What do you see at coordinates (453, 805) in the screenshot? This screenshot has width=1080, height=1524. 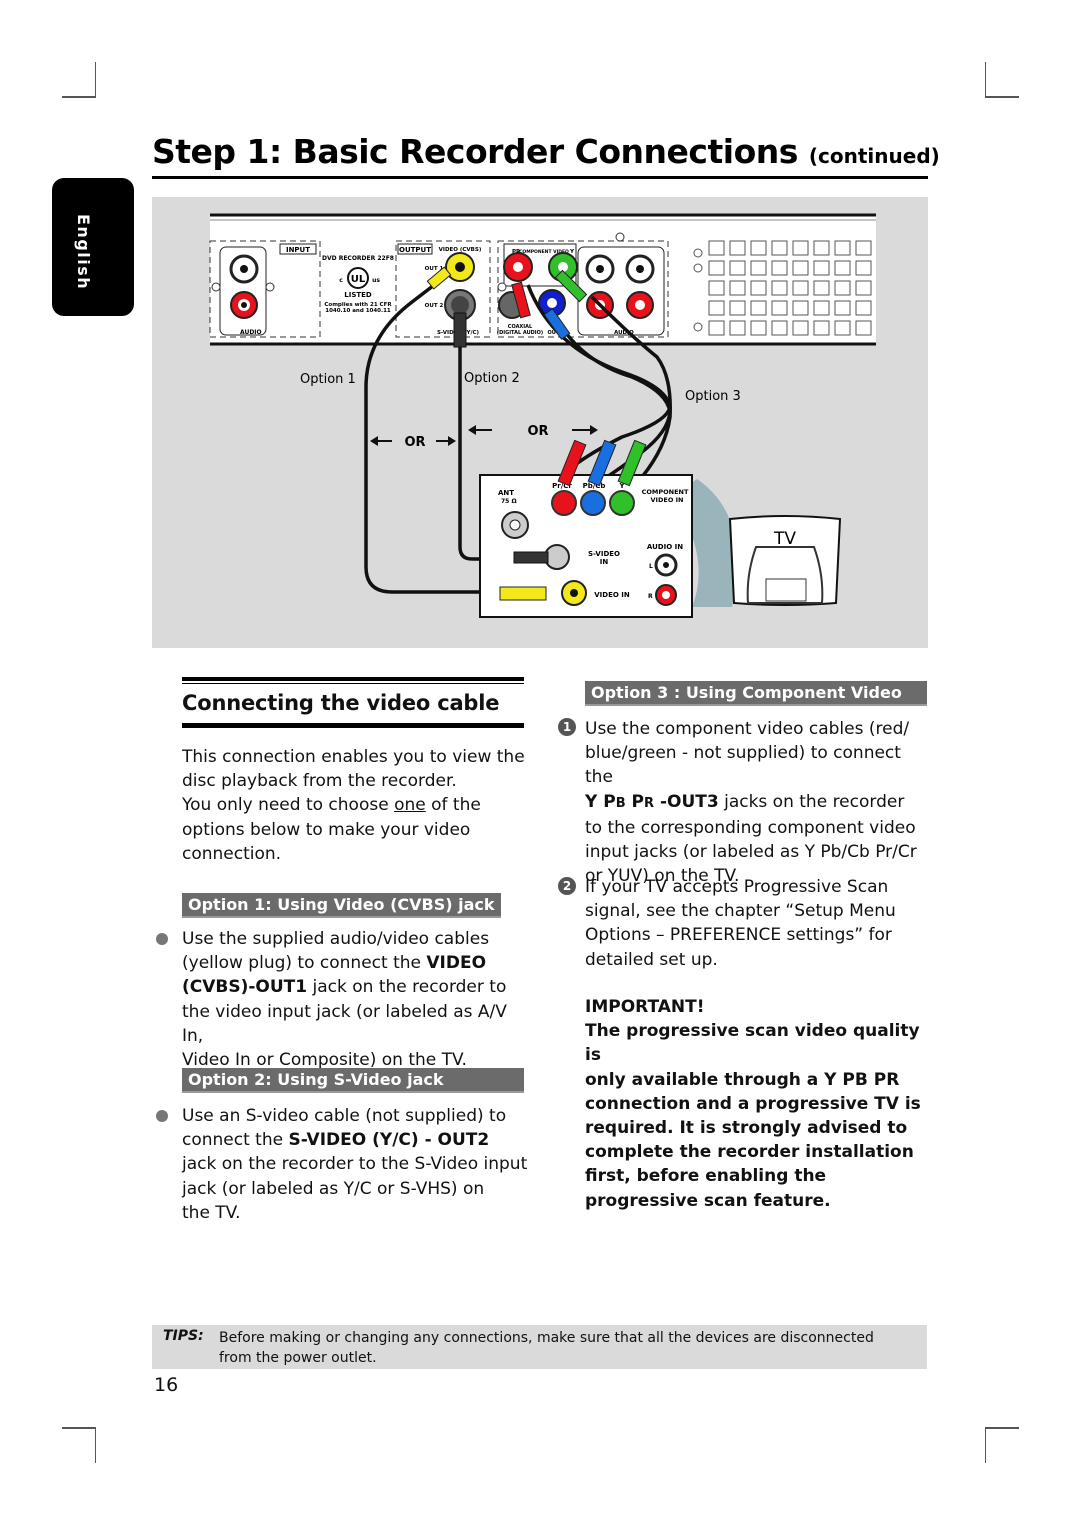 I see `choose-text-post: of the` at bounding box center [453, 805].